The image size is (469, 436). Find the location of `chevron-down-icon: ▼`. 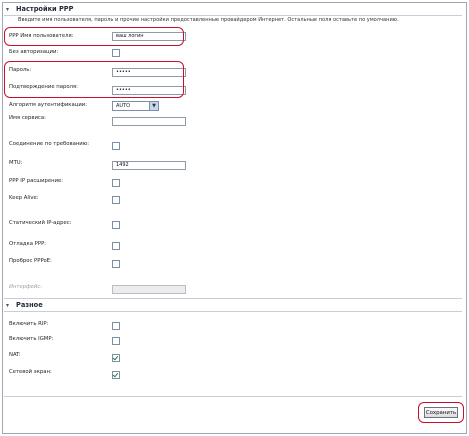

chevron-down-icon: ▼ is located at coordinates (153, 106).